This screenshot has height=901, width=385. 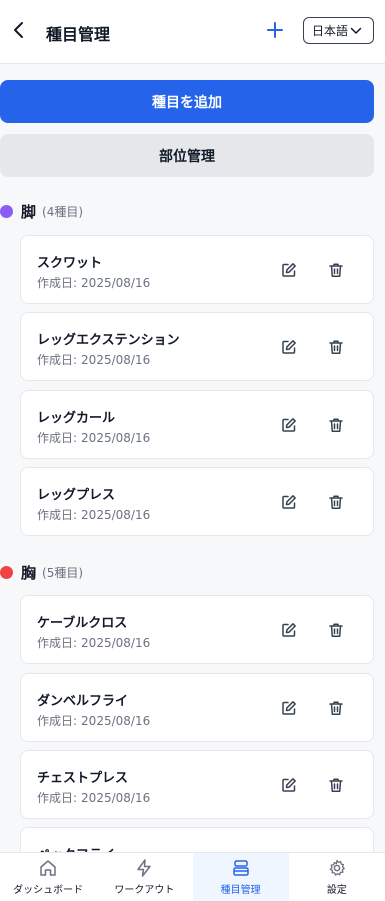 I want to click on nav-label: ワークアウト, so click(x=144, y=890).